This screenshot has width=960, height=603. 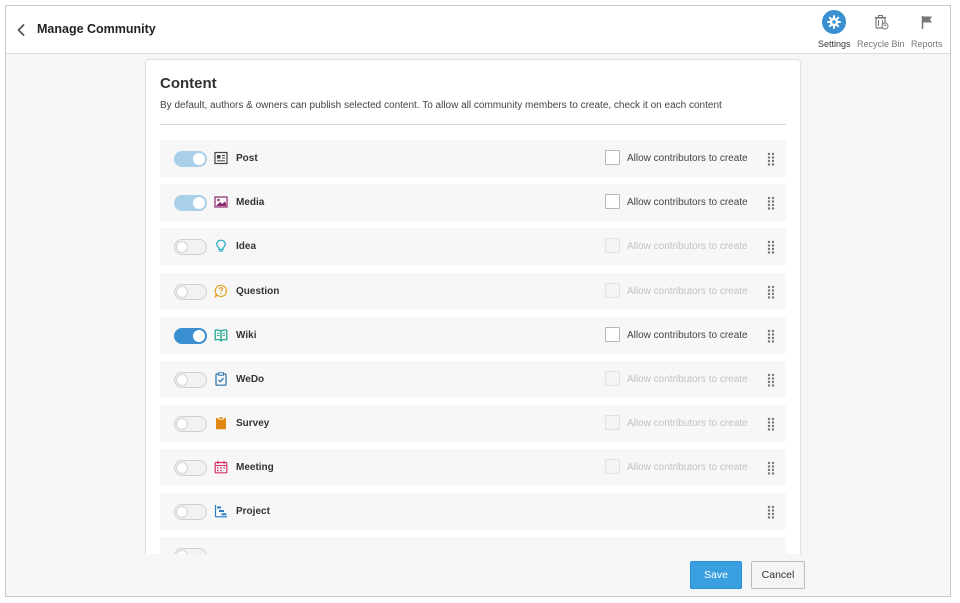 I want to click on page-title: Manage Community, so click(x=96, y=29).